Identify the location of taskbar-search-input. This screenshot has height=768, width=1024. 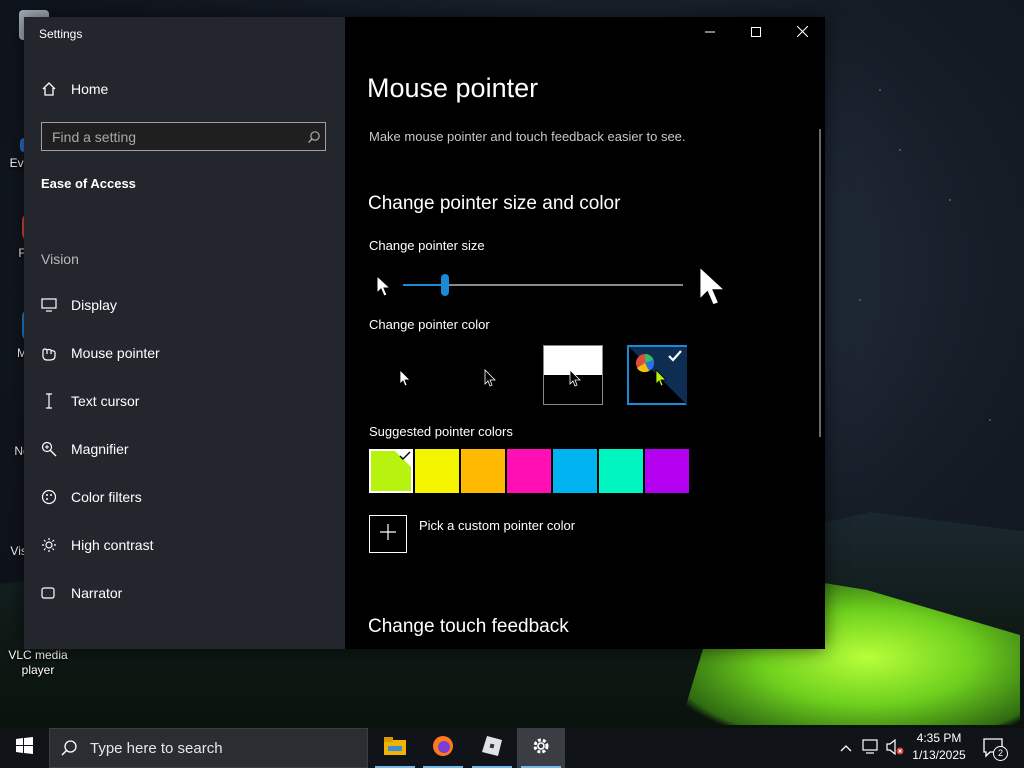
(220, 748).